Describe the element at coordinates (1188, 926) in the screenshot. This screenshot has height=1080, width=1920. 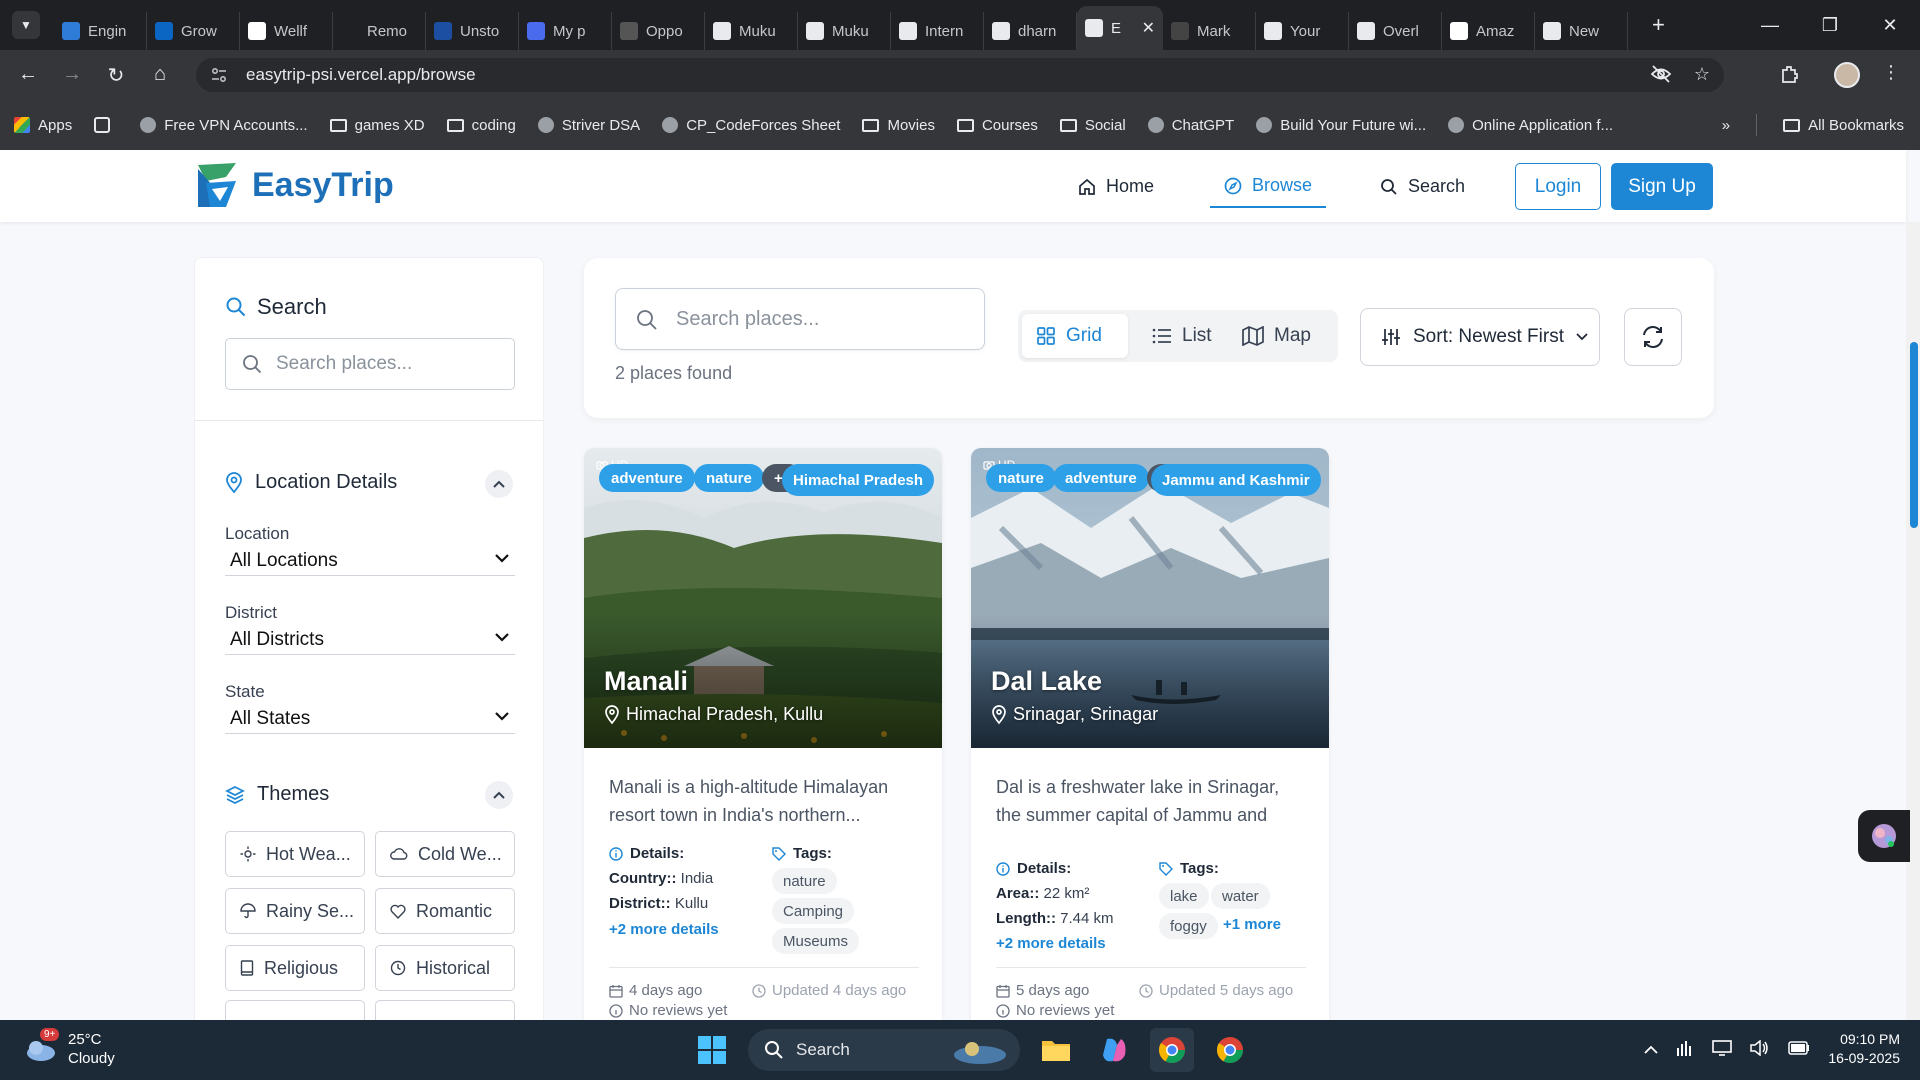
I see `tag-chip: foggy` at that location.